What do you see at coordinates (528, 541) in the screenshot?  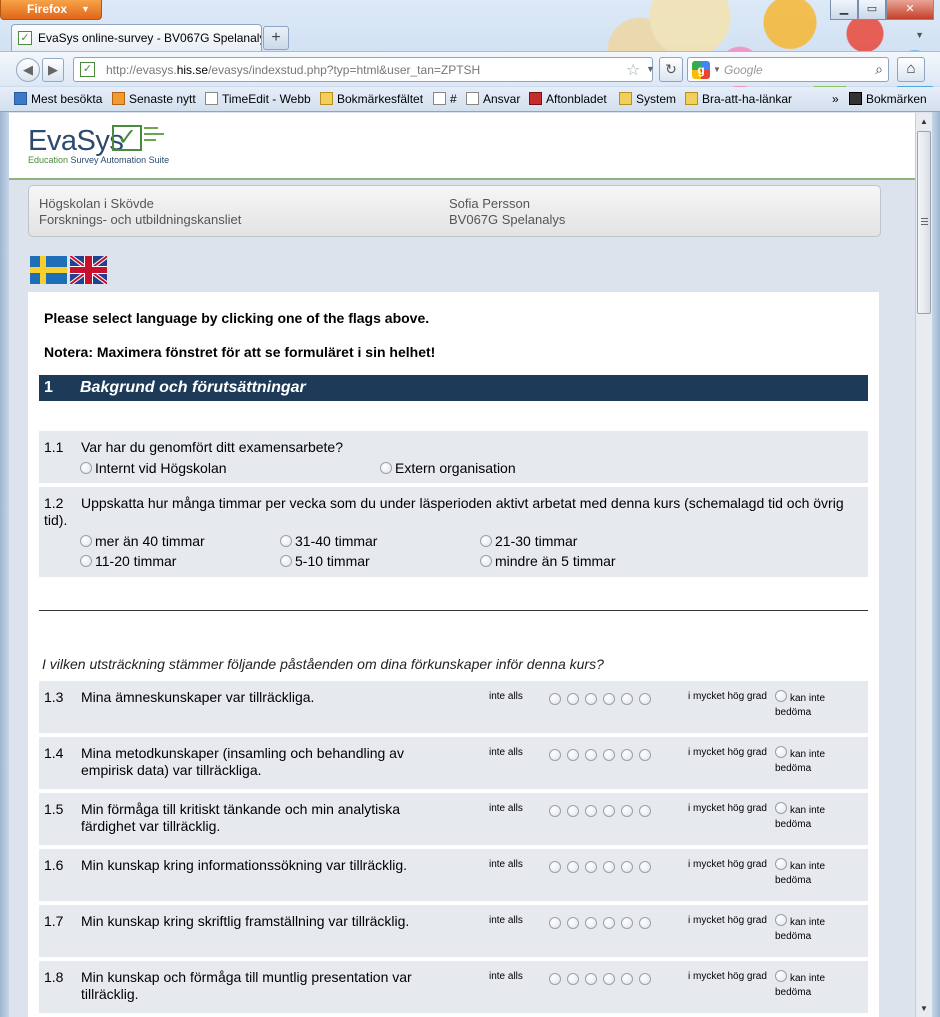 I see `option-hours: 21-30 timmar` at bounding box center [528, 541].